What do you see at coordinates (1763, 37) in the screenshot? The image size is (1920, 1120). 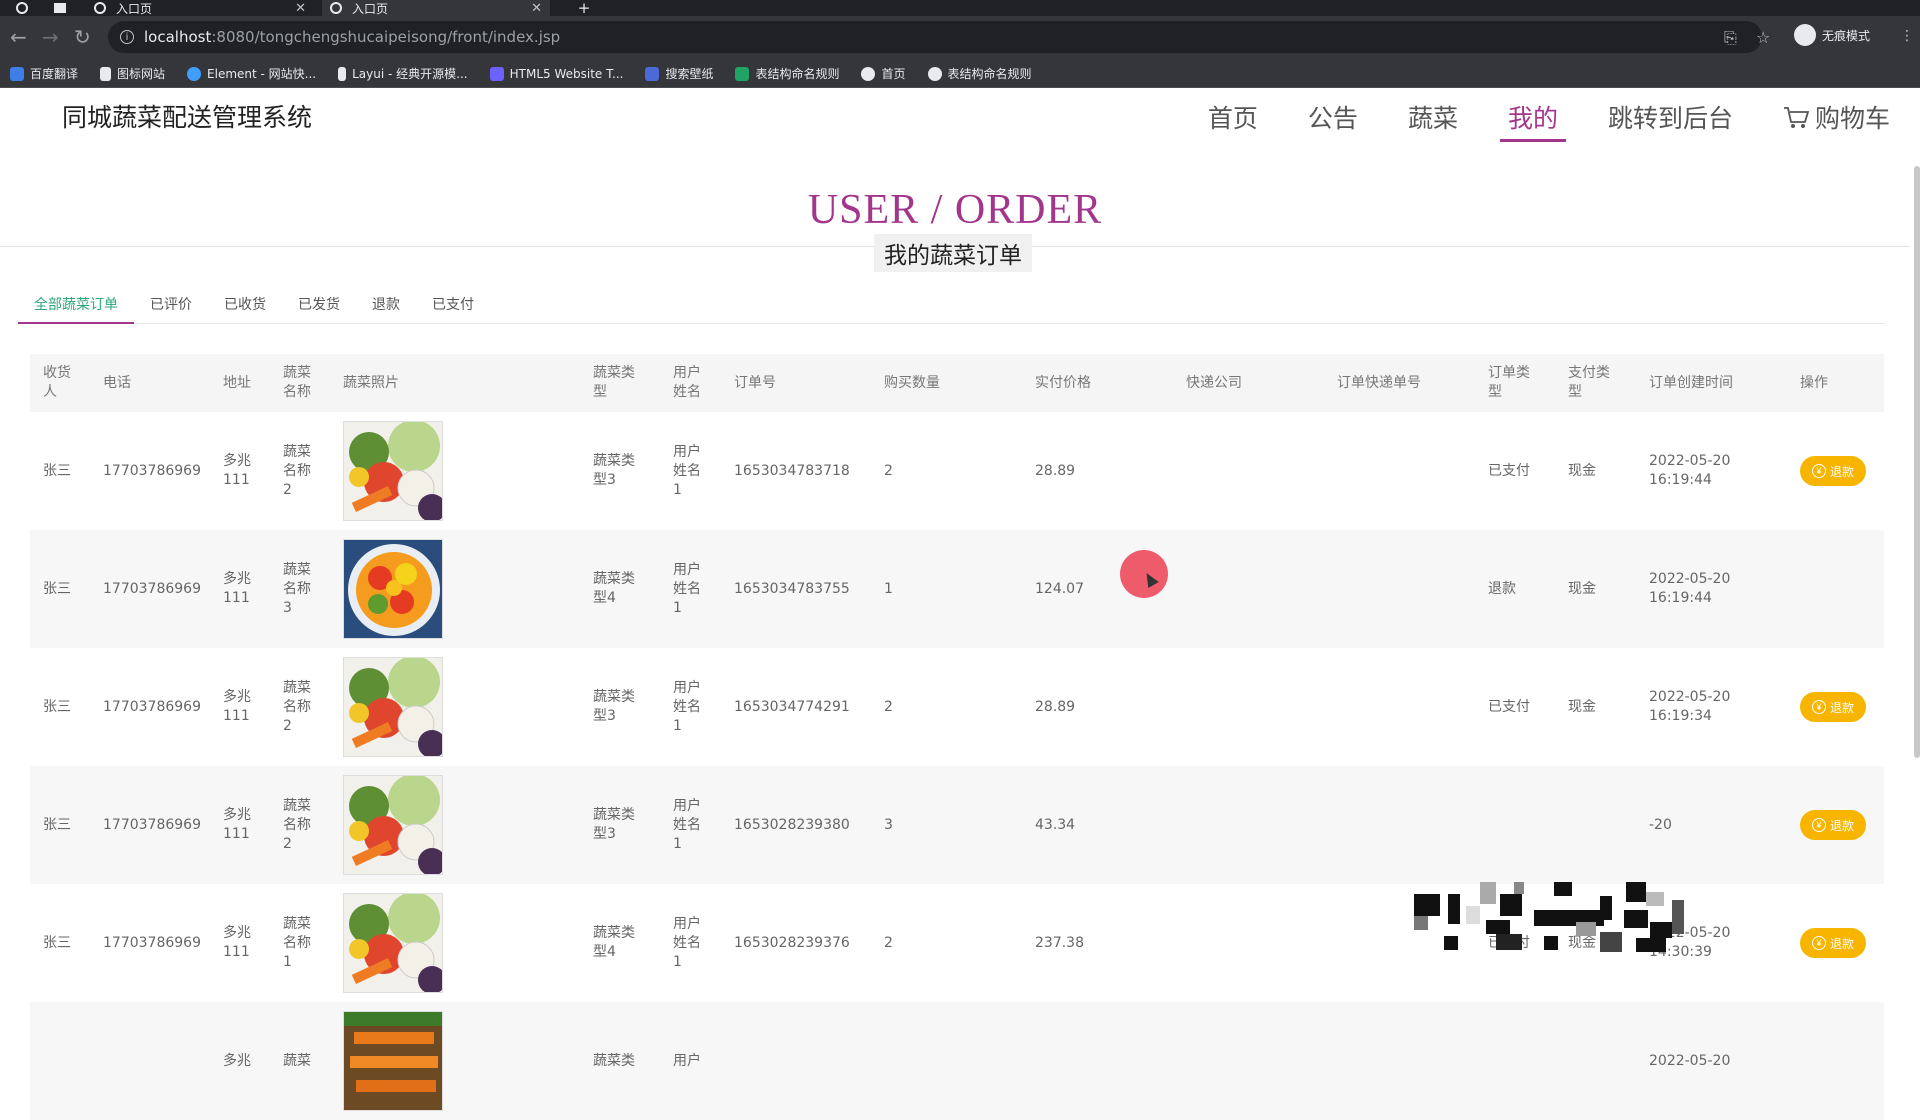 I see `bookmark-star-icon: ☆` at bounding box center [1763, 37].